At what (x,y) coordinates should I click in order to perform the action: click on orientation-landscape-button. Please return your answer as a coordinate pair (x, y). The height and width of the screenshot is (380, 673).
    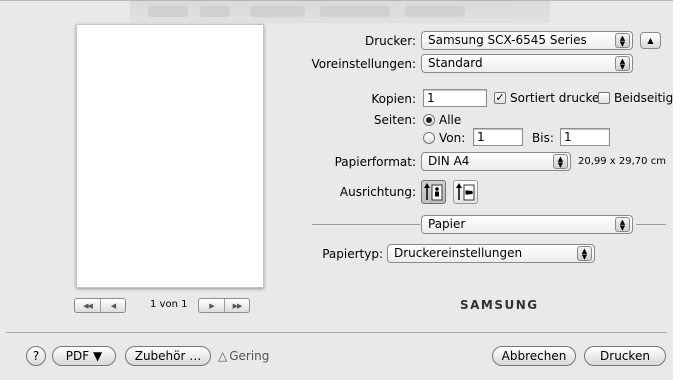
    Looking at the image, I should click on (465, 192).